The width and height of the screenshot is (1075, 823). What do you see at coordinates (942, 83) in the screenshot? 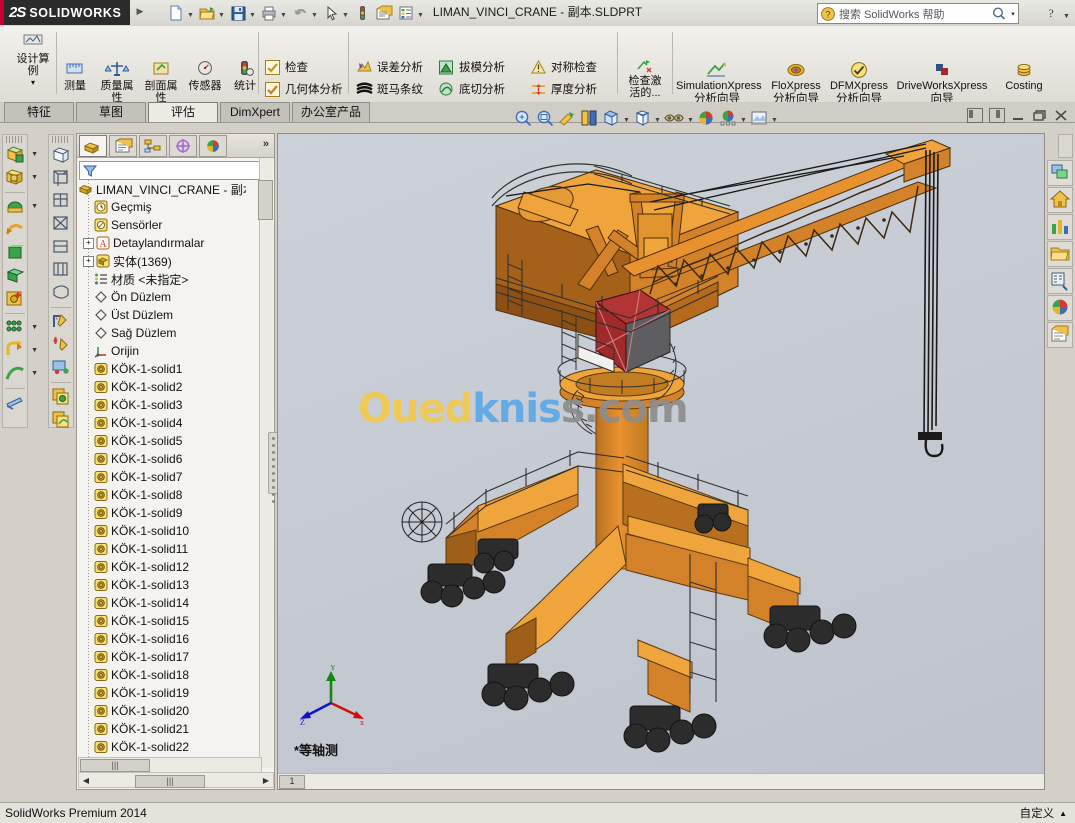
I see `driveworksxpress-button: DriveWorksXpress 向导` at bounding box center [942, 83].